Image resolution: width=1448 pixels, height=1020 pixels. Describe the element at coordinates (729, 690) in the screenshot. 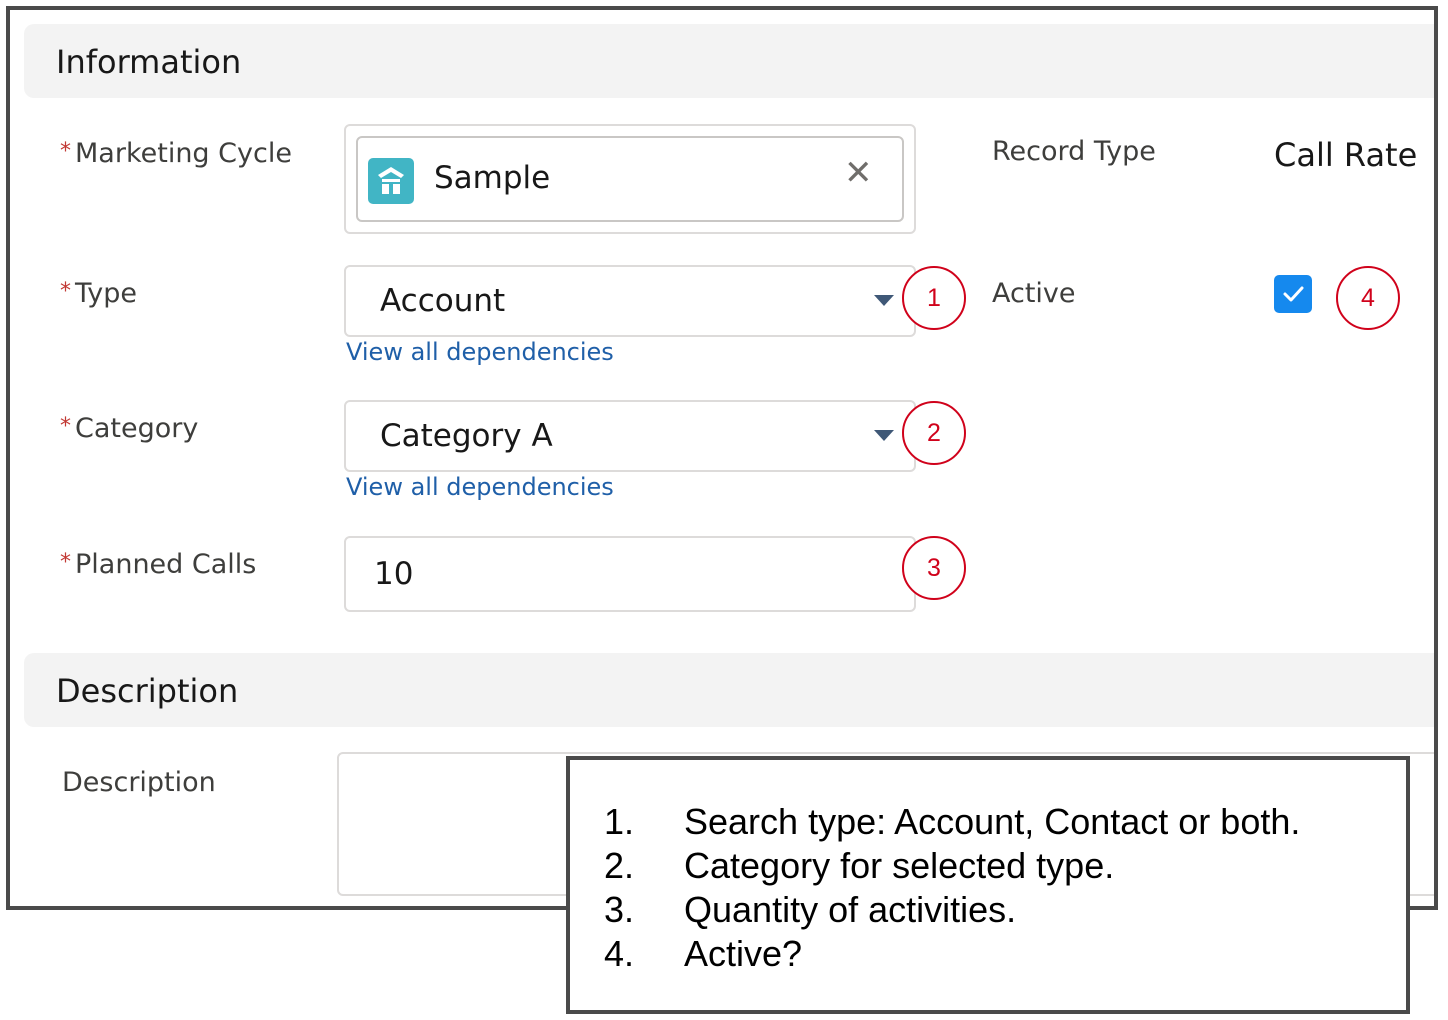

I see `description-section-header: Description` at that location.